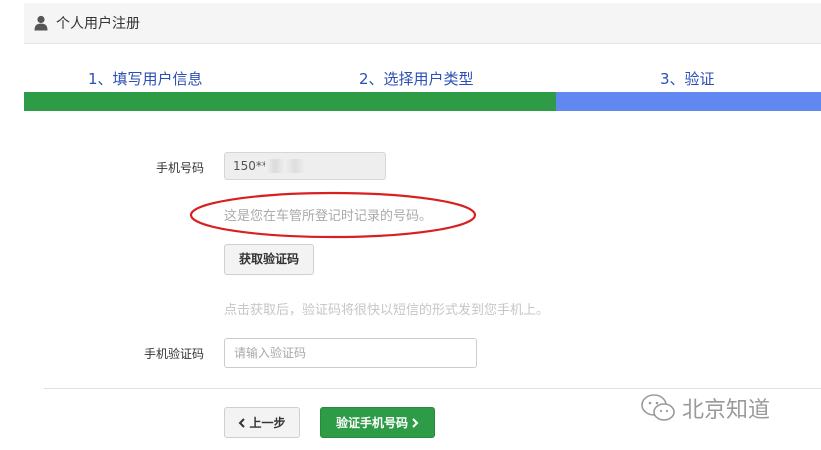 This screenshot has width=821, height=450. Describe the element at coordinates (328, 216) in the screenshot. I see `phone-hint-text: 这是您在车管所登记时记录的号码。` at that location.